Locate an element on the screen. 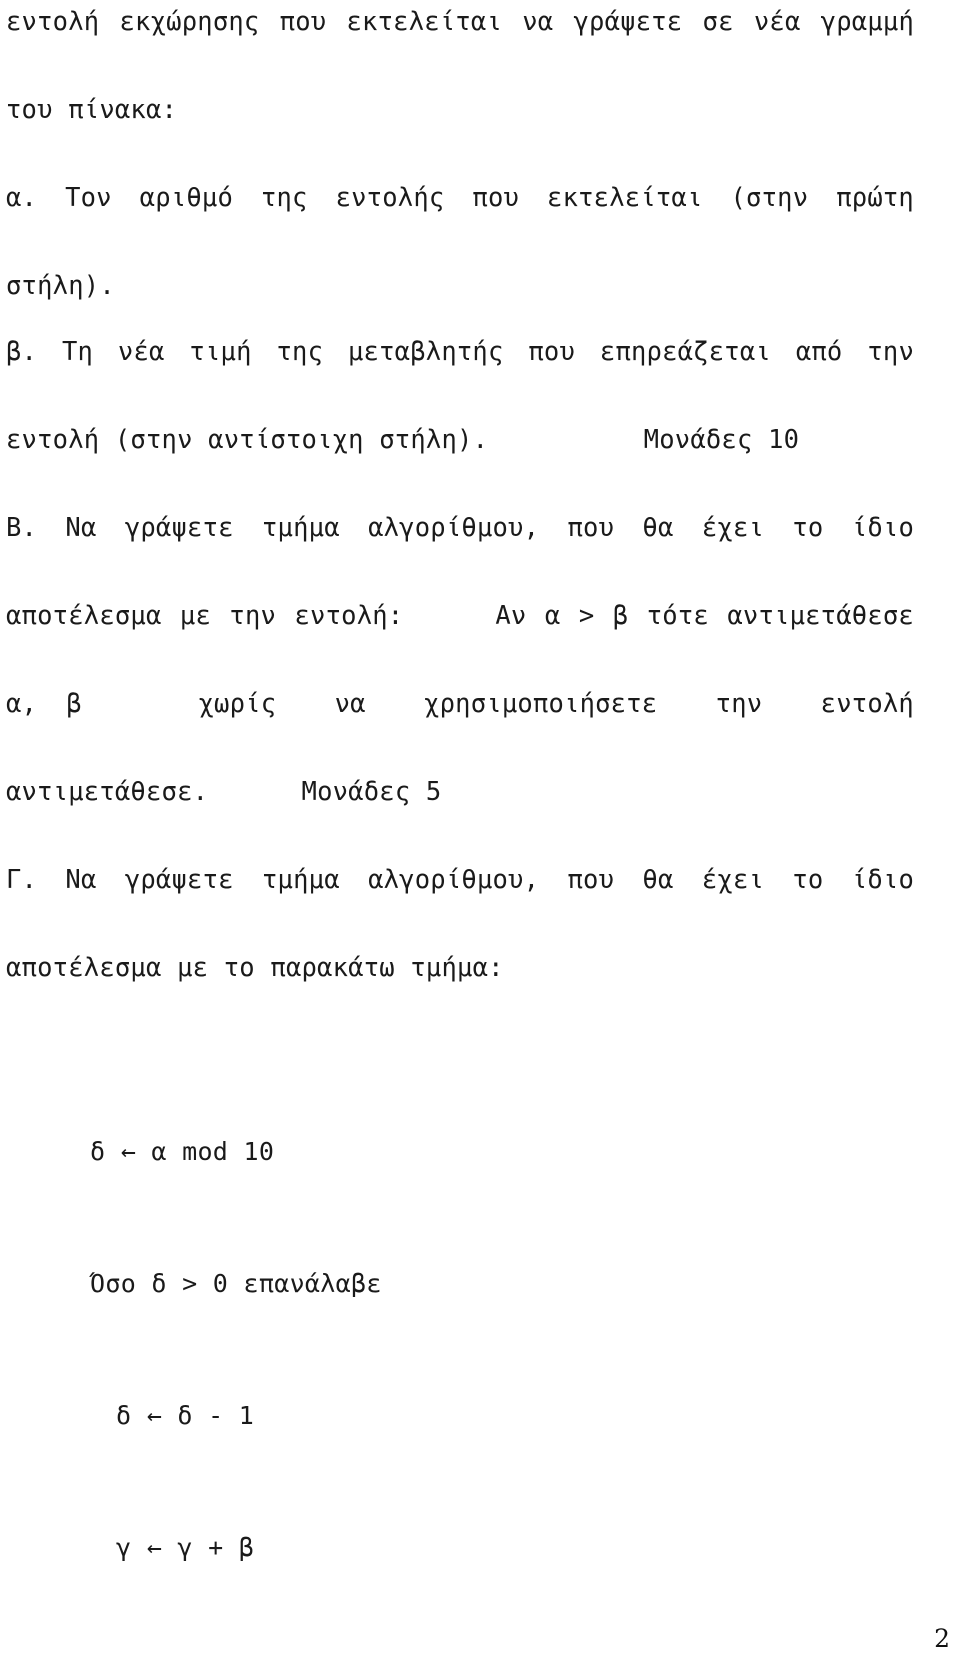 The image size is (960, 1662). marks-beta: Μονάδες 10 is located at coordinates (721, 440).